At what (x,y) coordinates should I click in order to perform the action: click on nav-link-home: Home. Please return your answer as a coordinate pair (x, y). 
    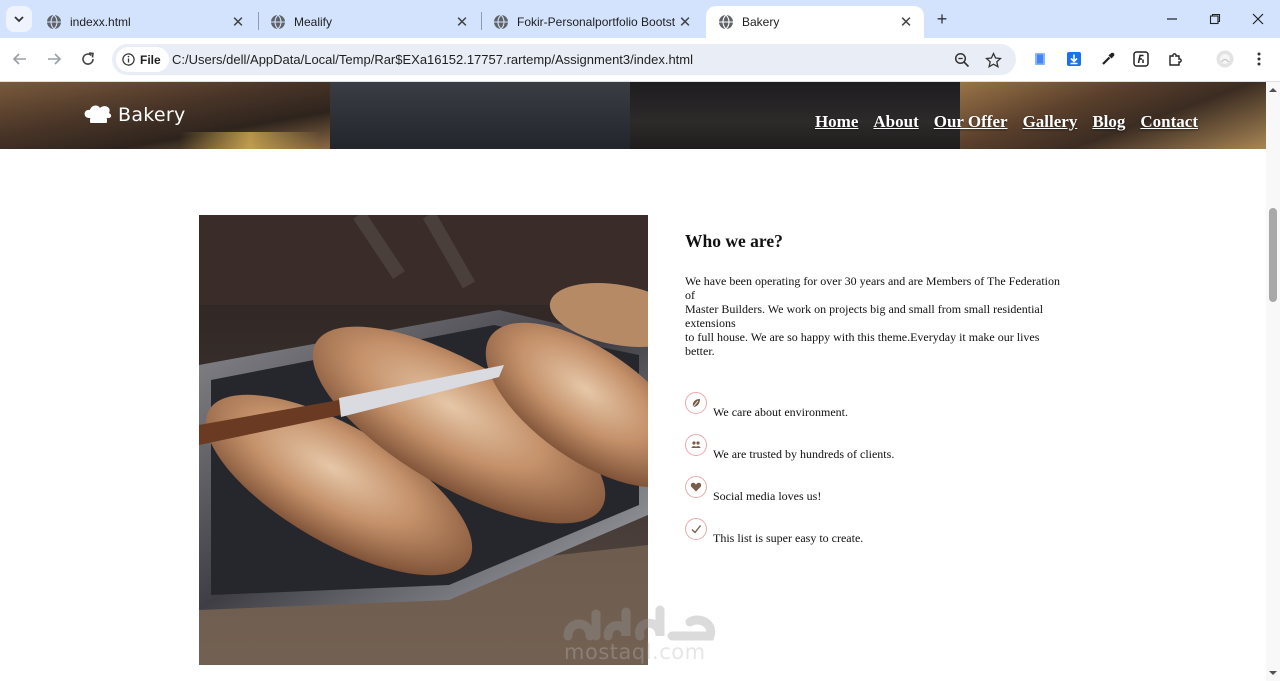
    Looking at the image, I should click on (836, 122).